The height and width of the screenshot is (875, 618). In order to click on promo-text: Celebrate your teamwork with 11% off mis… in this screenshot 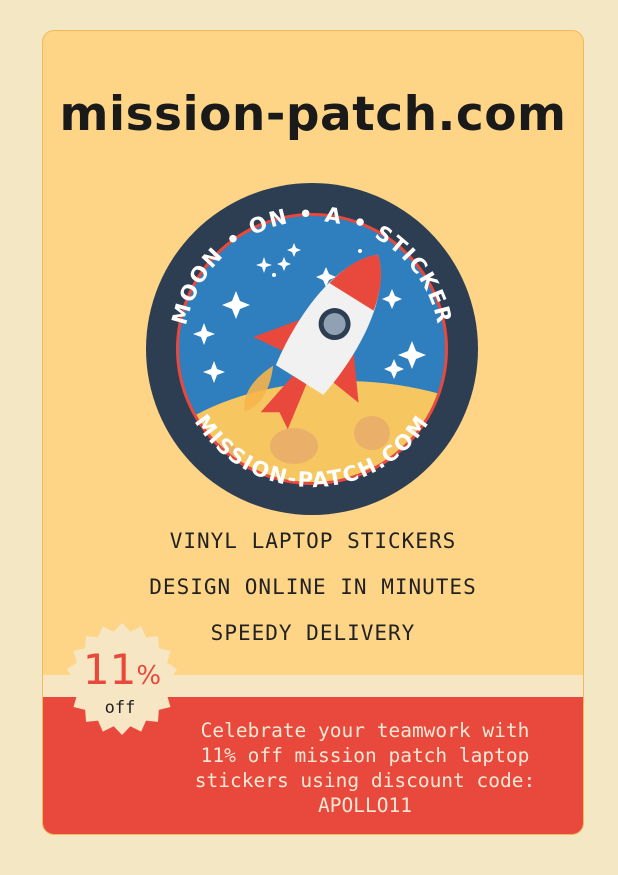, I will do `click(365, 768)`.